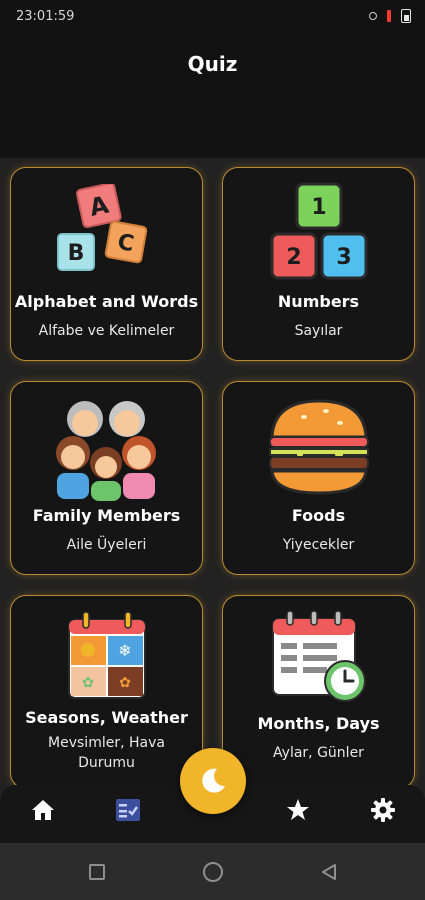 This screenshot has height=900, width=425. What do you see at coordinates (318, 207) in the screenshot?
I see `number-one: 1` at bounding box center [318, 207].